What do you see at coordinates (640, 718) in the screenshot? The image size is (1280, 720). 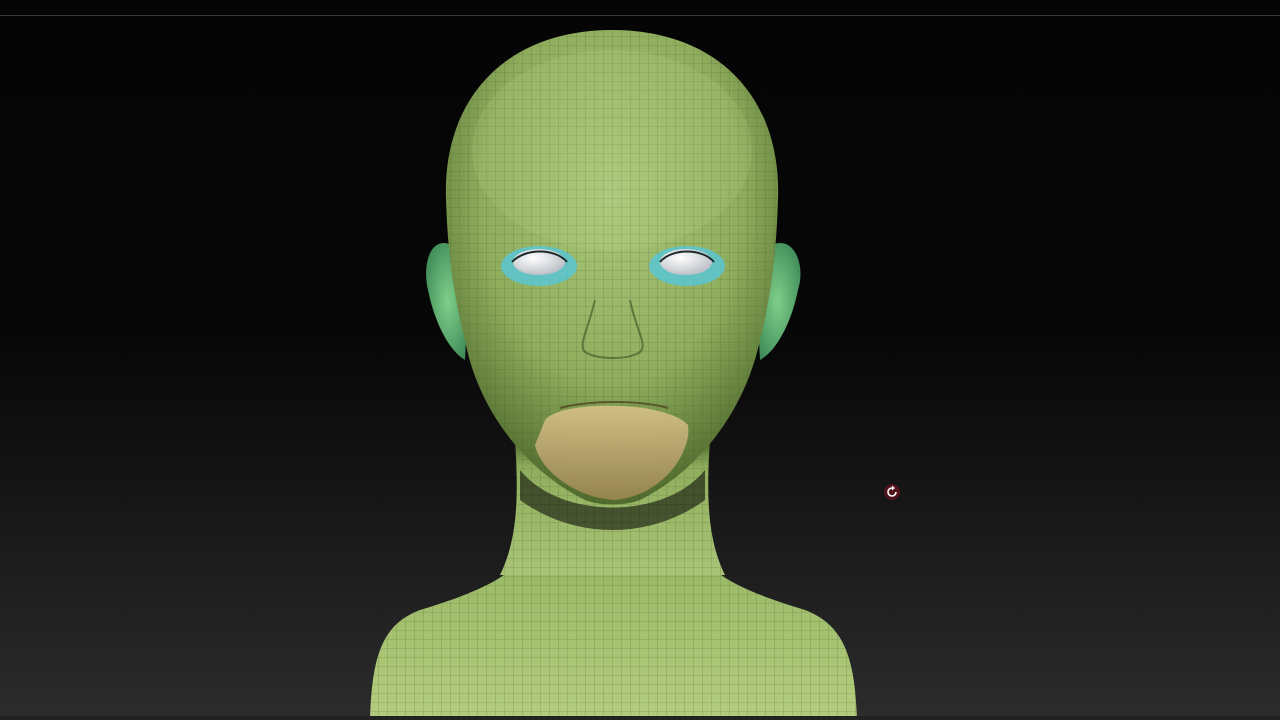 I see `viewport-bottom-border` at bounding box center [640, 718].